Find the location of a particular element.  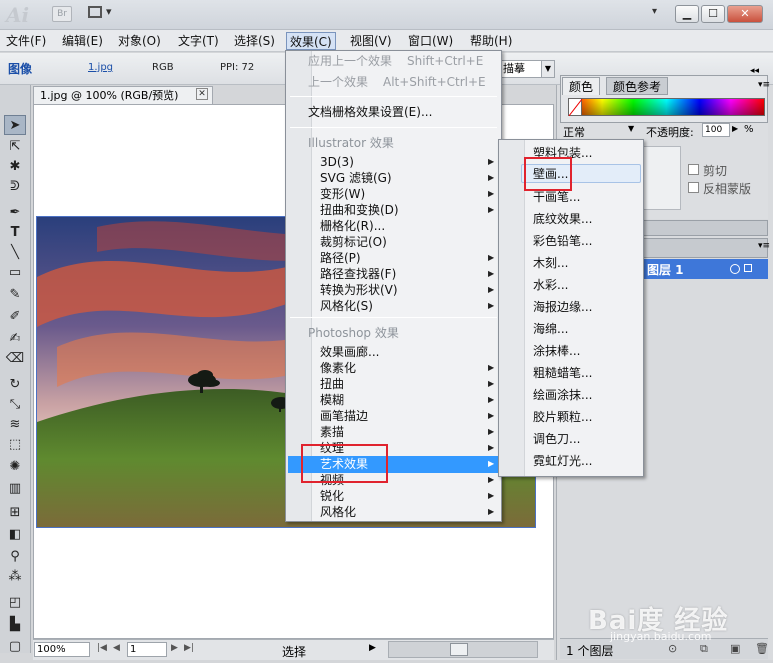

layer-target-icon is located at coordinates (735, 269).